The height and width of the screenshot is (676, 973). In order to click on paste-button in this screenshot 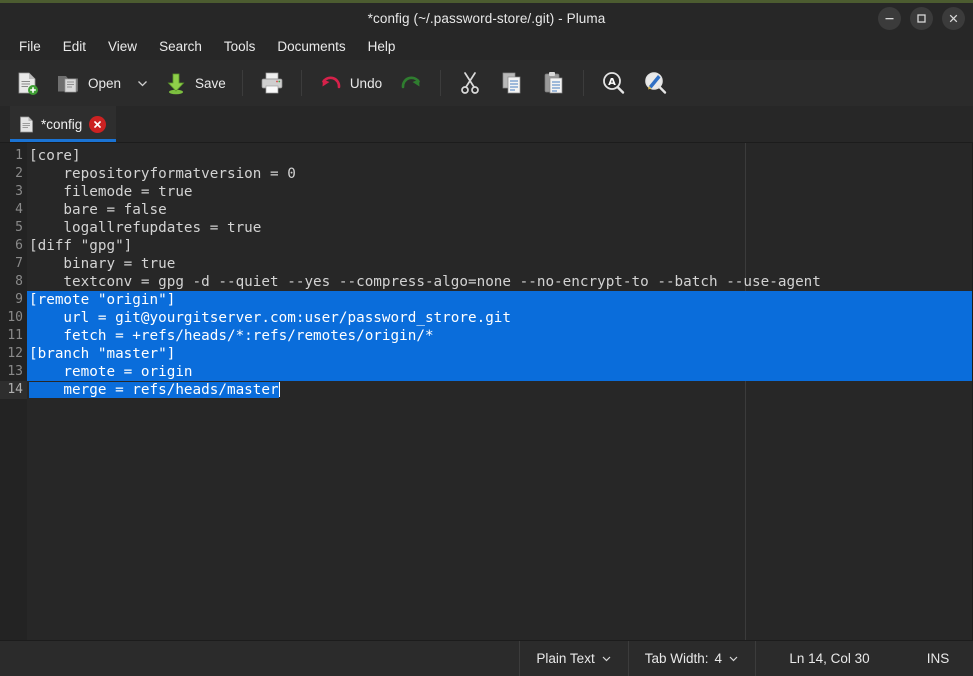, I will do `click(554, 83)`.